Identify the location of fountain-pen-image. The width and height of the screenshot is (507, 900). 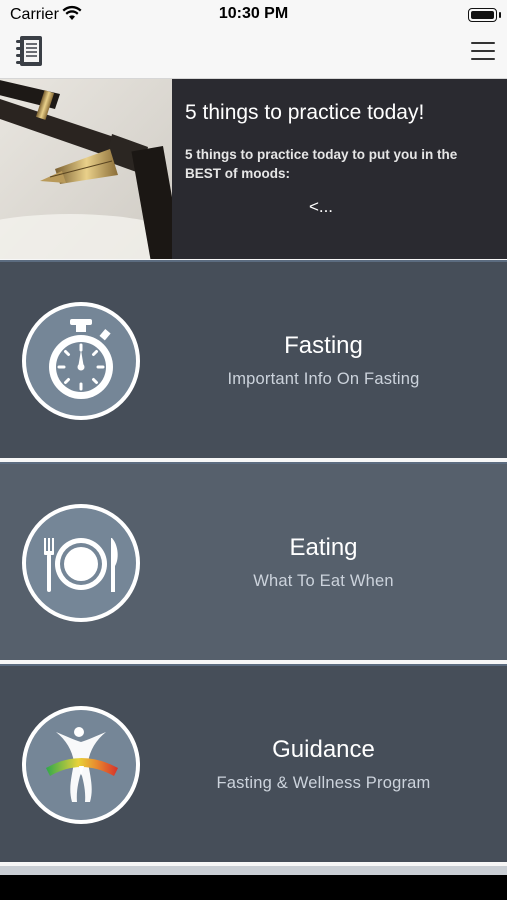
(86, 169).